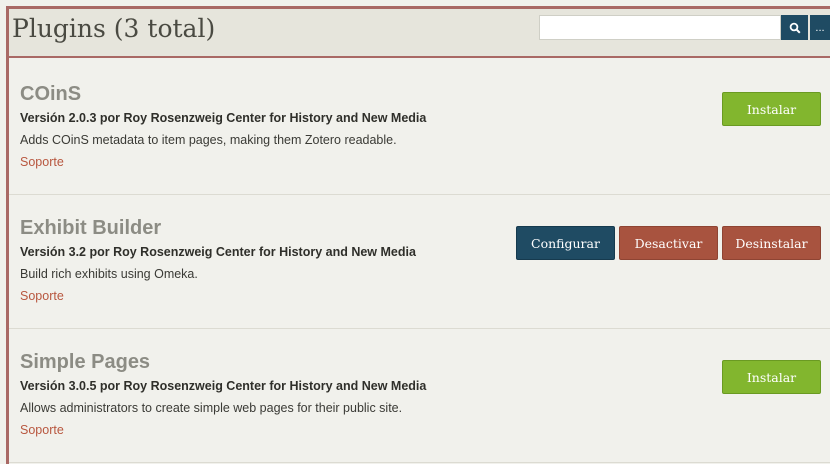 The image size is (830, 464). What do you see at coordinates (109, 274) in the screenshot?
I see `plugin-description: Build rich exhibits using Omeka.` at bounding box center [109, 274].